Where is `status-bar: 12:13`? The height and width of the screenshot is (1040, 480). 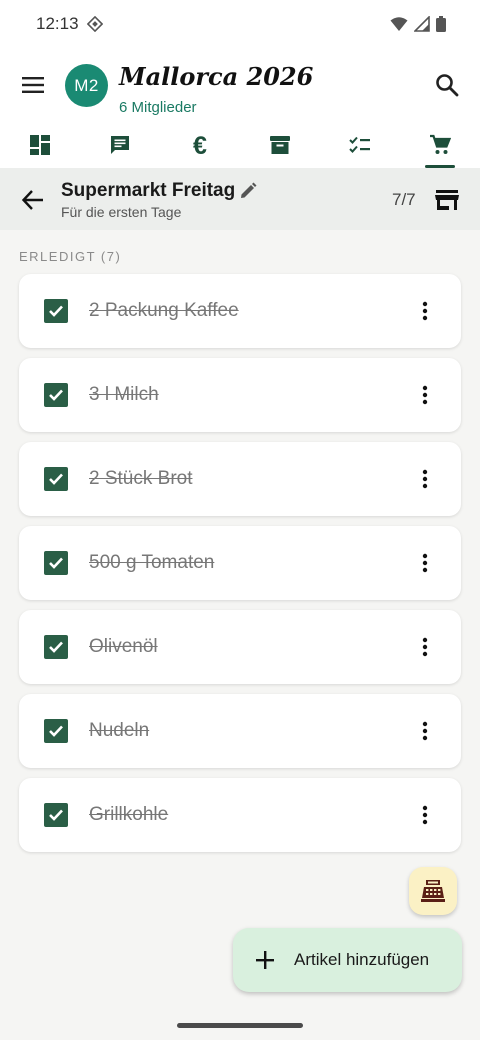 status-bar: 12:13 is located at coordinates (240, 24).